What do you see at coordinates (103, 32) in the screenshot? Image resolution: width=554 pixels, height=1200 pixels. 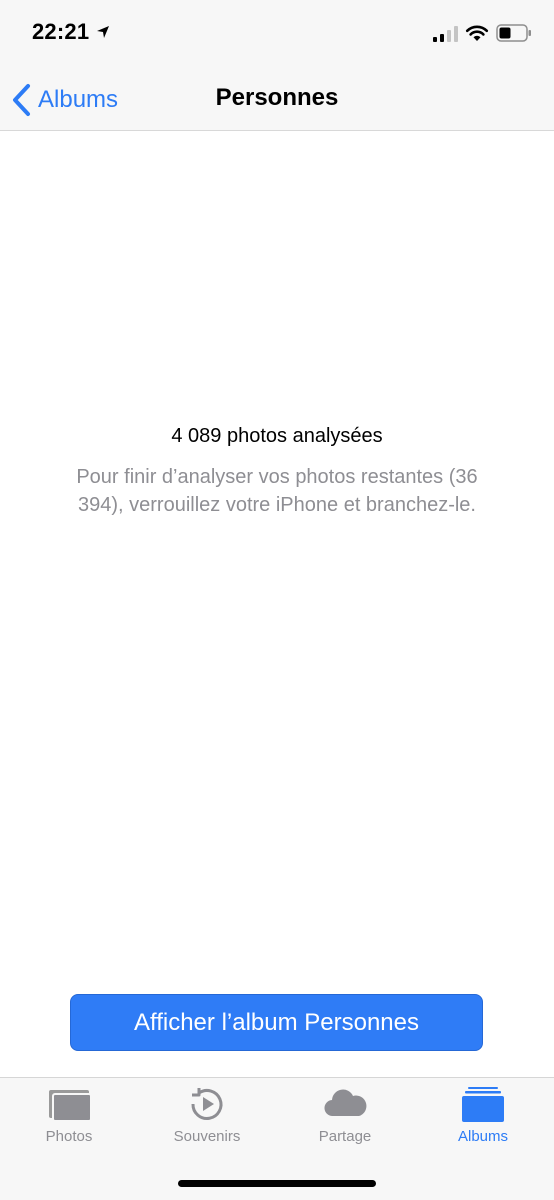 I see `location-arrow-icon` at bounding box center [103, 32].